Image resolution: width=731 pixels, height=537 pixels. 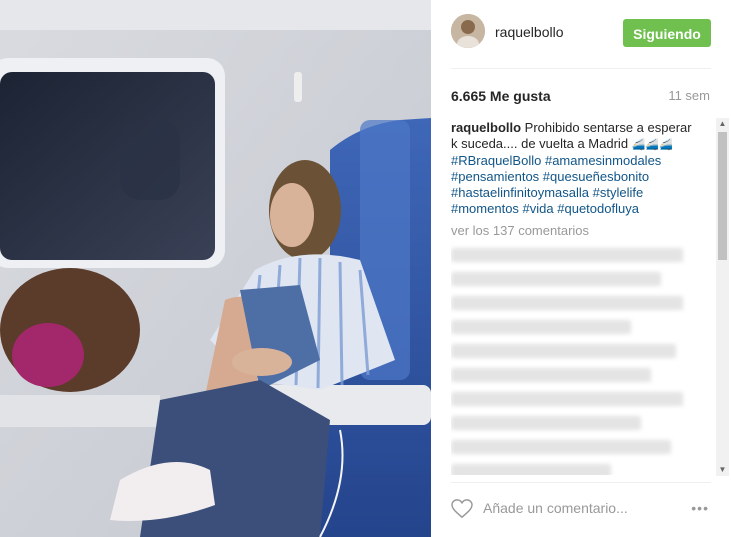 What do you see at coordinates (529, 32) in the screenshot?
I see `username: raquelbollo` at bounding box center [529, 32].